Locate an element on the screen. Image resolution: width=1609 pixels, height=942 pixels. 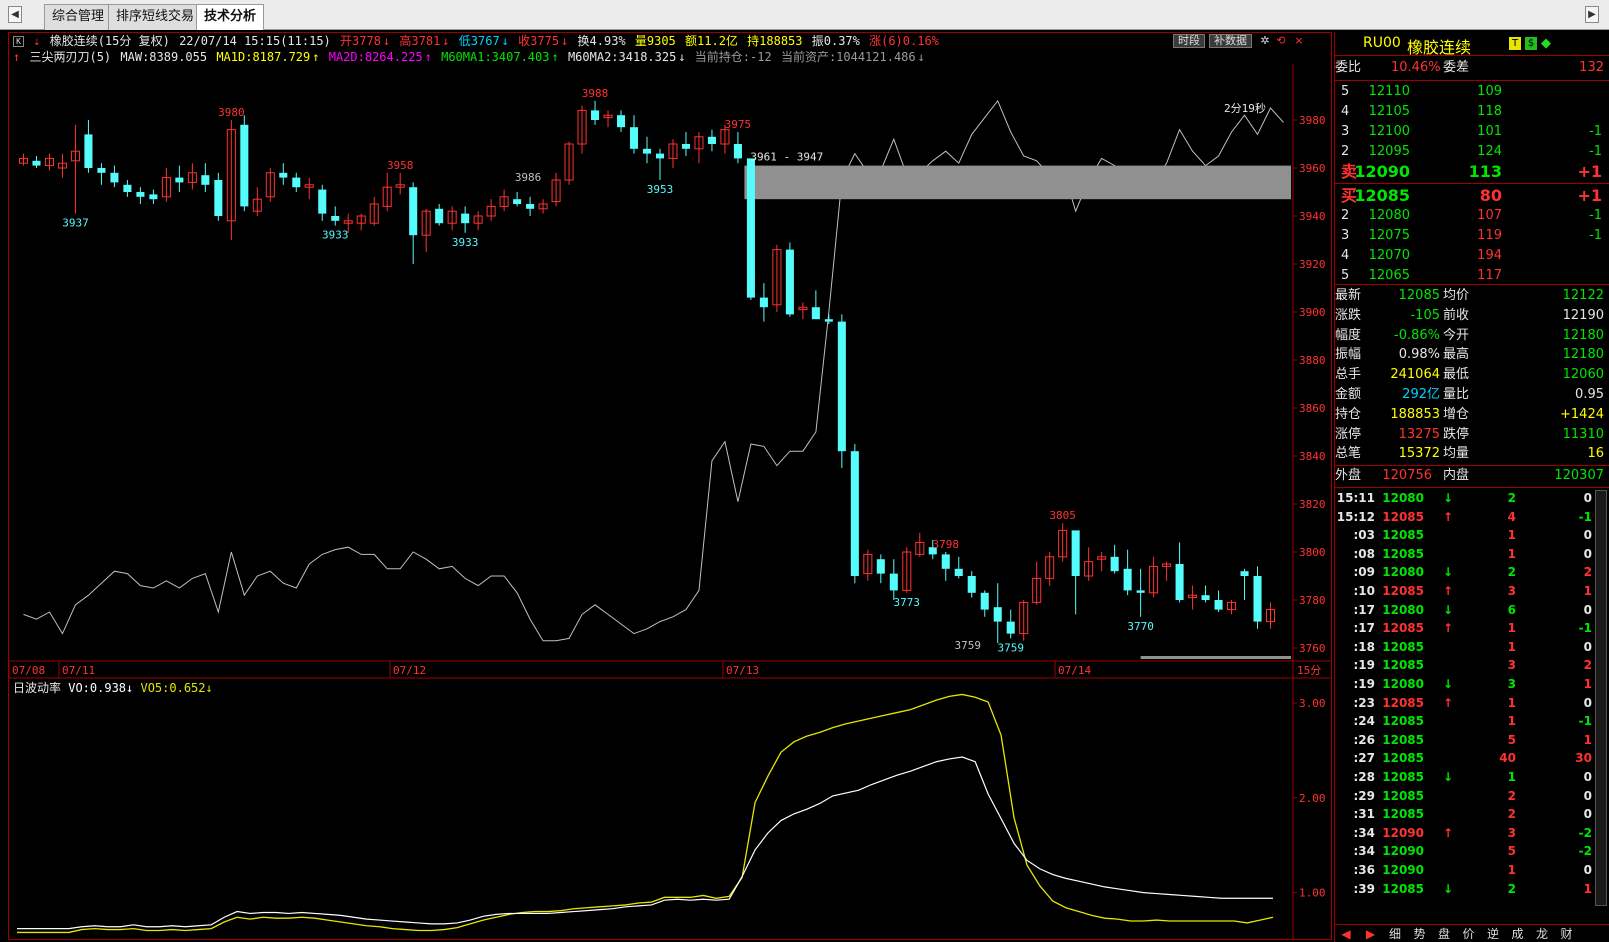
chart-title: 橡胶连续(15分 复权) is located at coordinates (109, 41).